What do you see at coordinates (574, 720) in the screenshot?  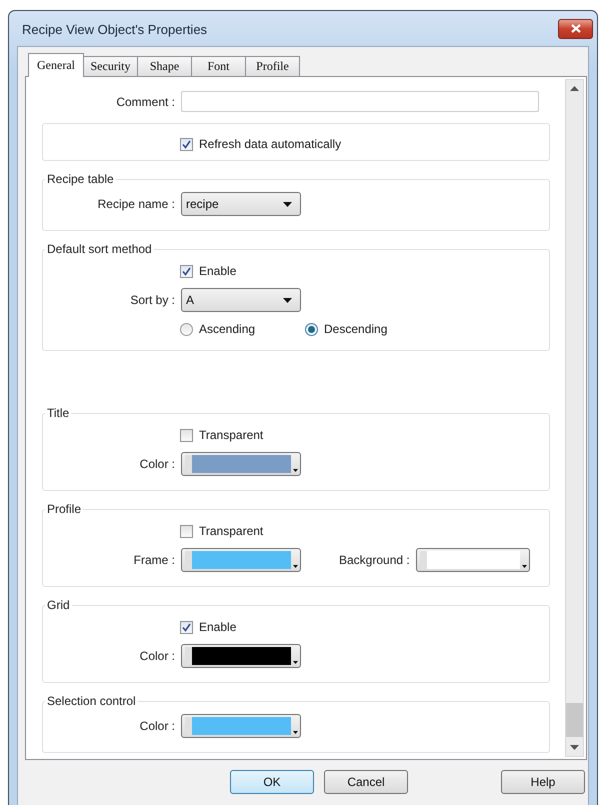 I see `scrollbar-thumb` at bounding box center [574, 720].